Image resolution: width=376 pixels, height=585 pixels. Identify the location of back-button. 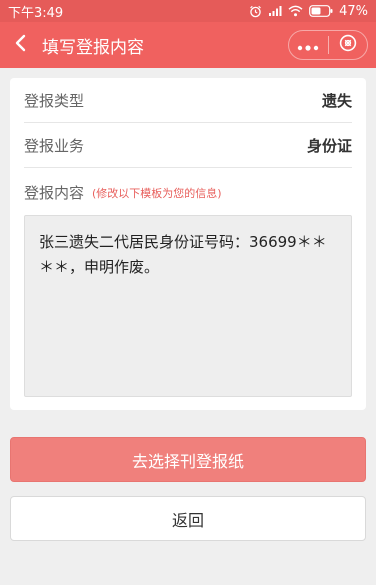
(20, 45).